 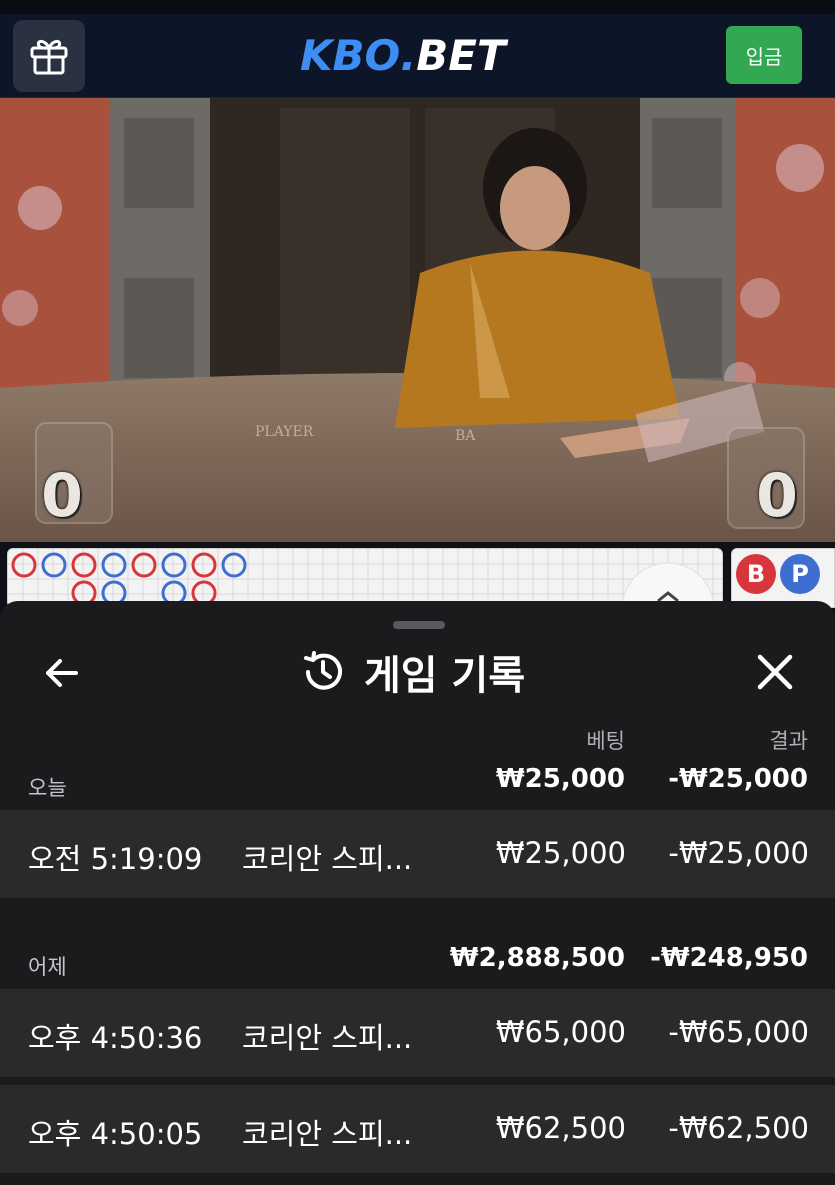 What do you see at coordinates (115, 859) in the screenshot?
I see `record-time: 오전 5:19:09` at bounding box center [115, 859].